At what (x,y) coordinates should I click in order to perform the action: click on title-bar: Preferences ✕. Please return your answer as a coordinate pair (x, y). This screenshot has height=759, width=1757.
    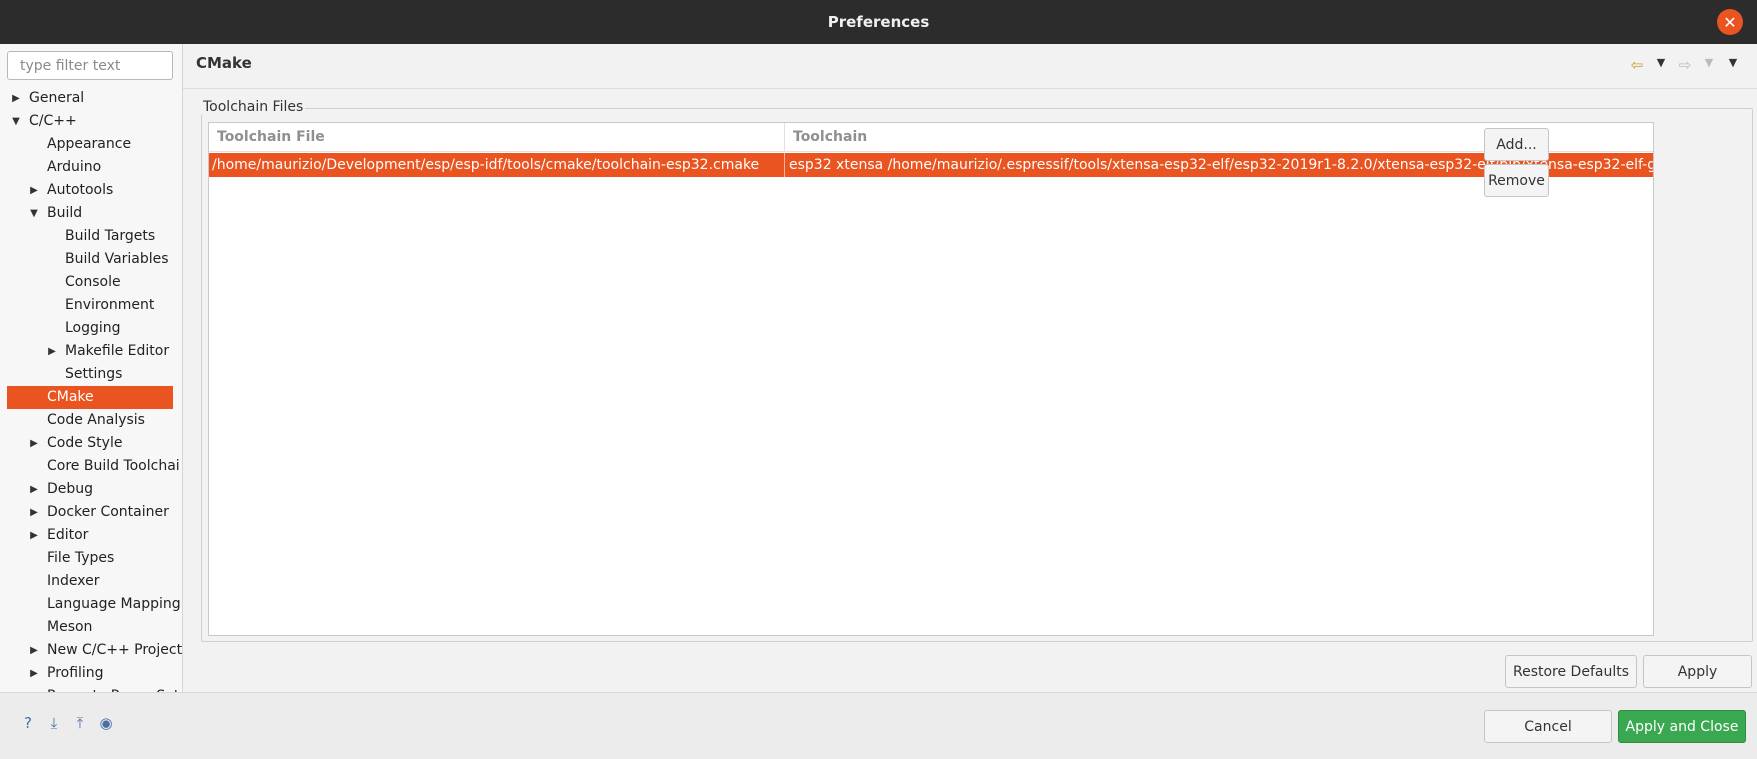
    Looking at the image, I should click on (878, 22).